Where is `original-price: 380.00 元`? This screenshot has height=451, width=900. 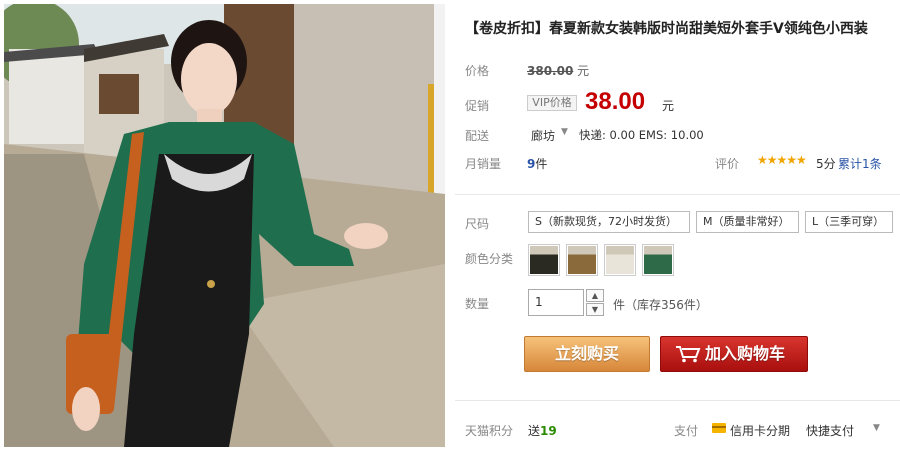
original-price: 380.00 元 is located at coordinates (558, 70).